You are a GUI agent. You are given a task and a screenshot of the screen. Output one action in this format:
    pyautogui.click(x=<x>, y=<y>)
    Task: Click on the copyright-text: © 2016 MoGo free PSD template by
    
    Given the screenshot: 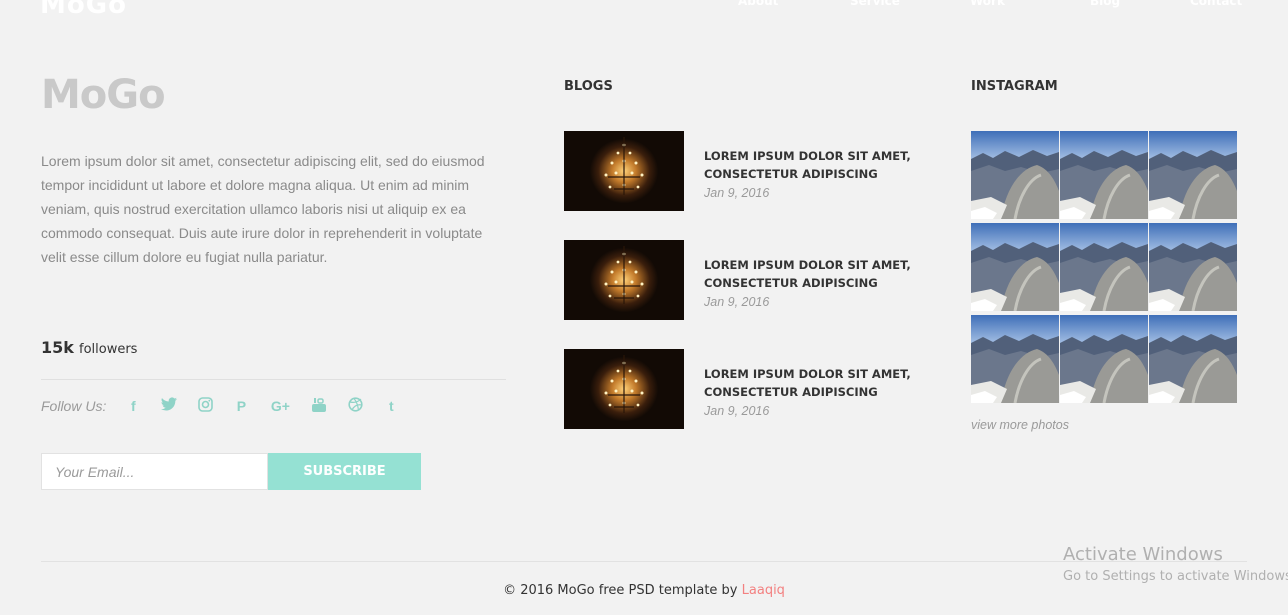 What is the action you would take?
    pyautogui.click(x=622, y=590)
    